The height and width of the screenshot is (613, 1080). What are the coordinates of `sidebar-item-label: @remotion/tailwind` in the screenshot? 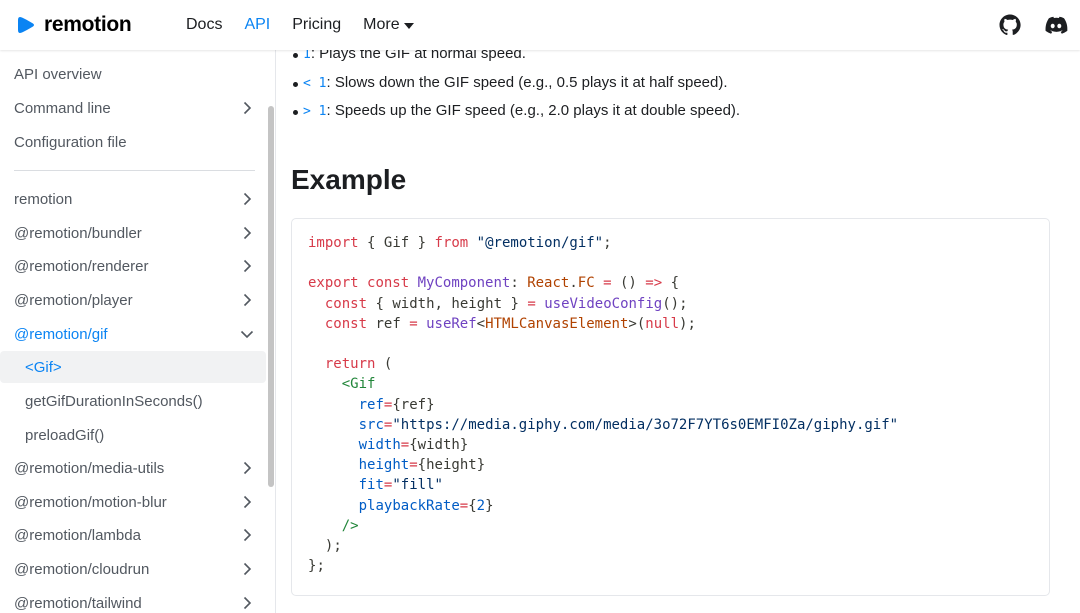 It's located at (78, 603).